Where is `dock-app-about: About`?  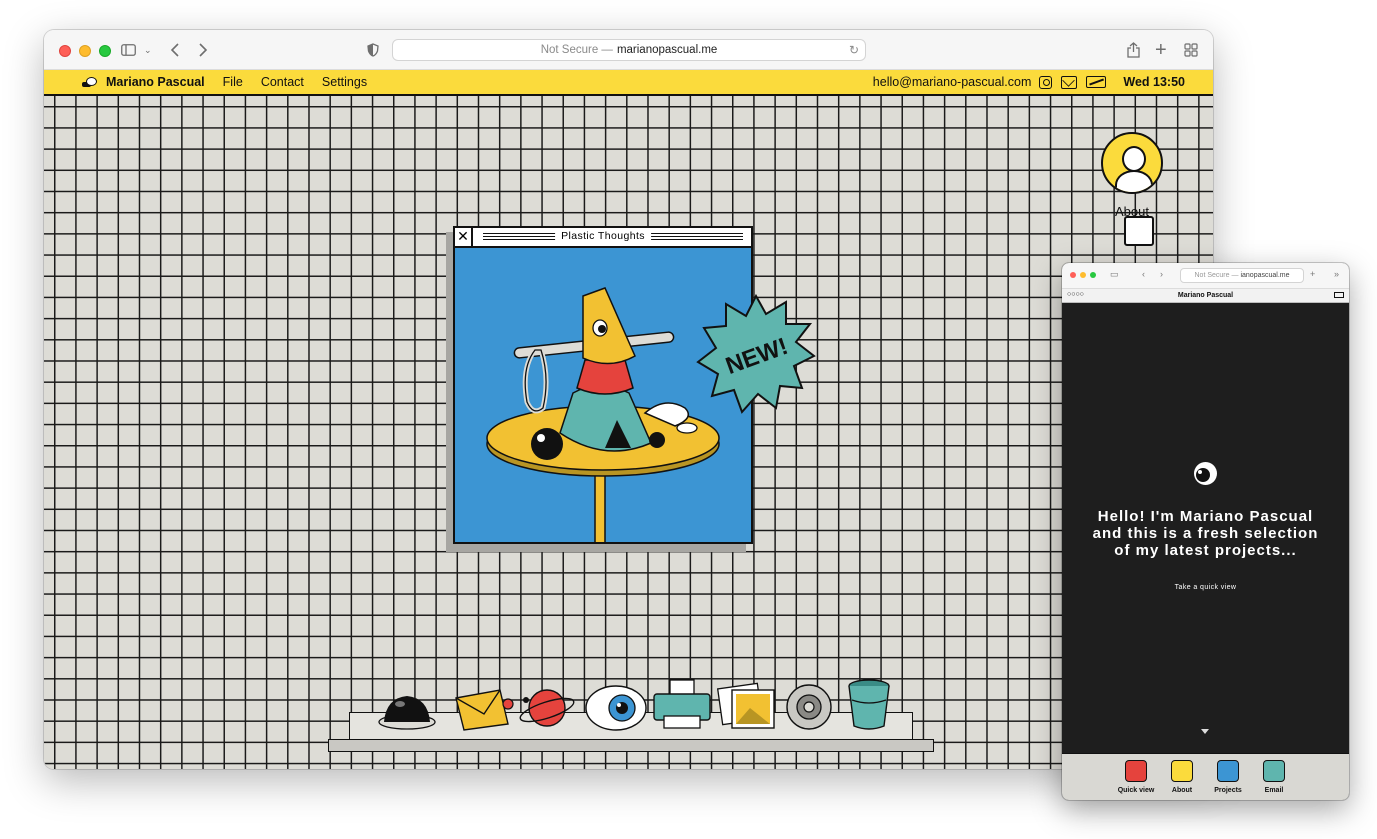
dock-app-about: About is located at coordinates (1182, 777).